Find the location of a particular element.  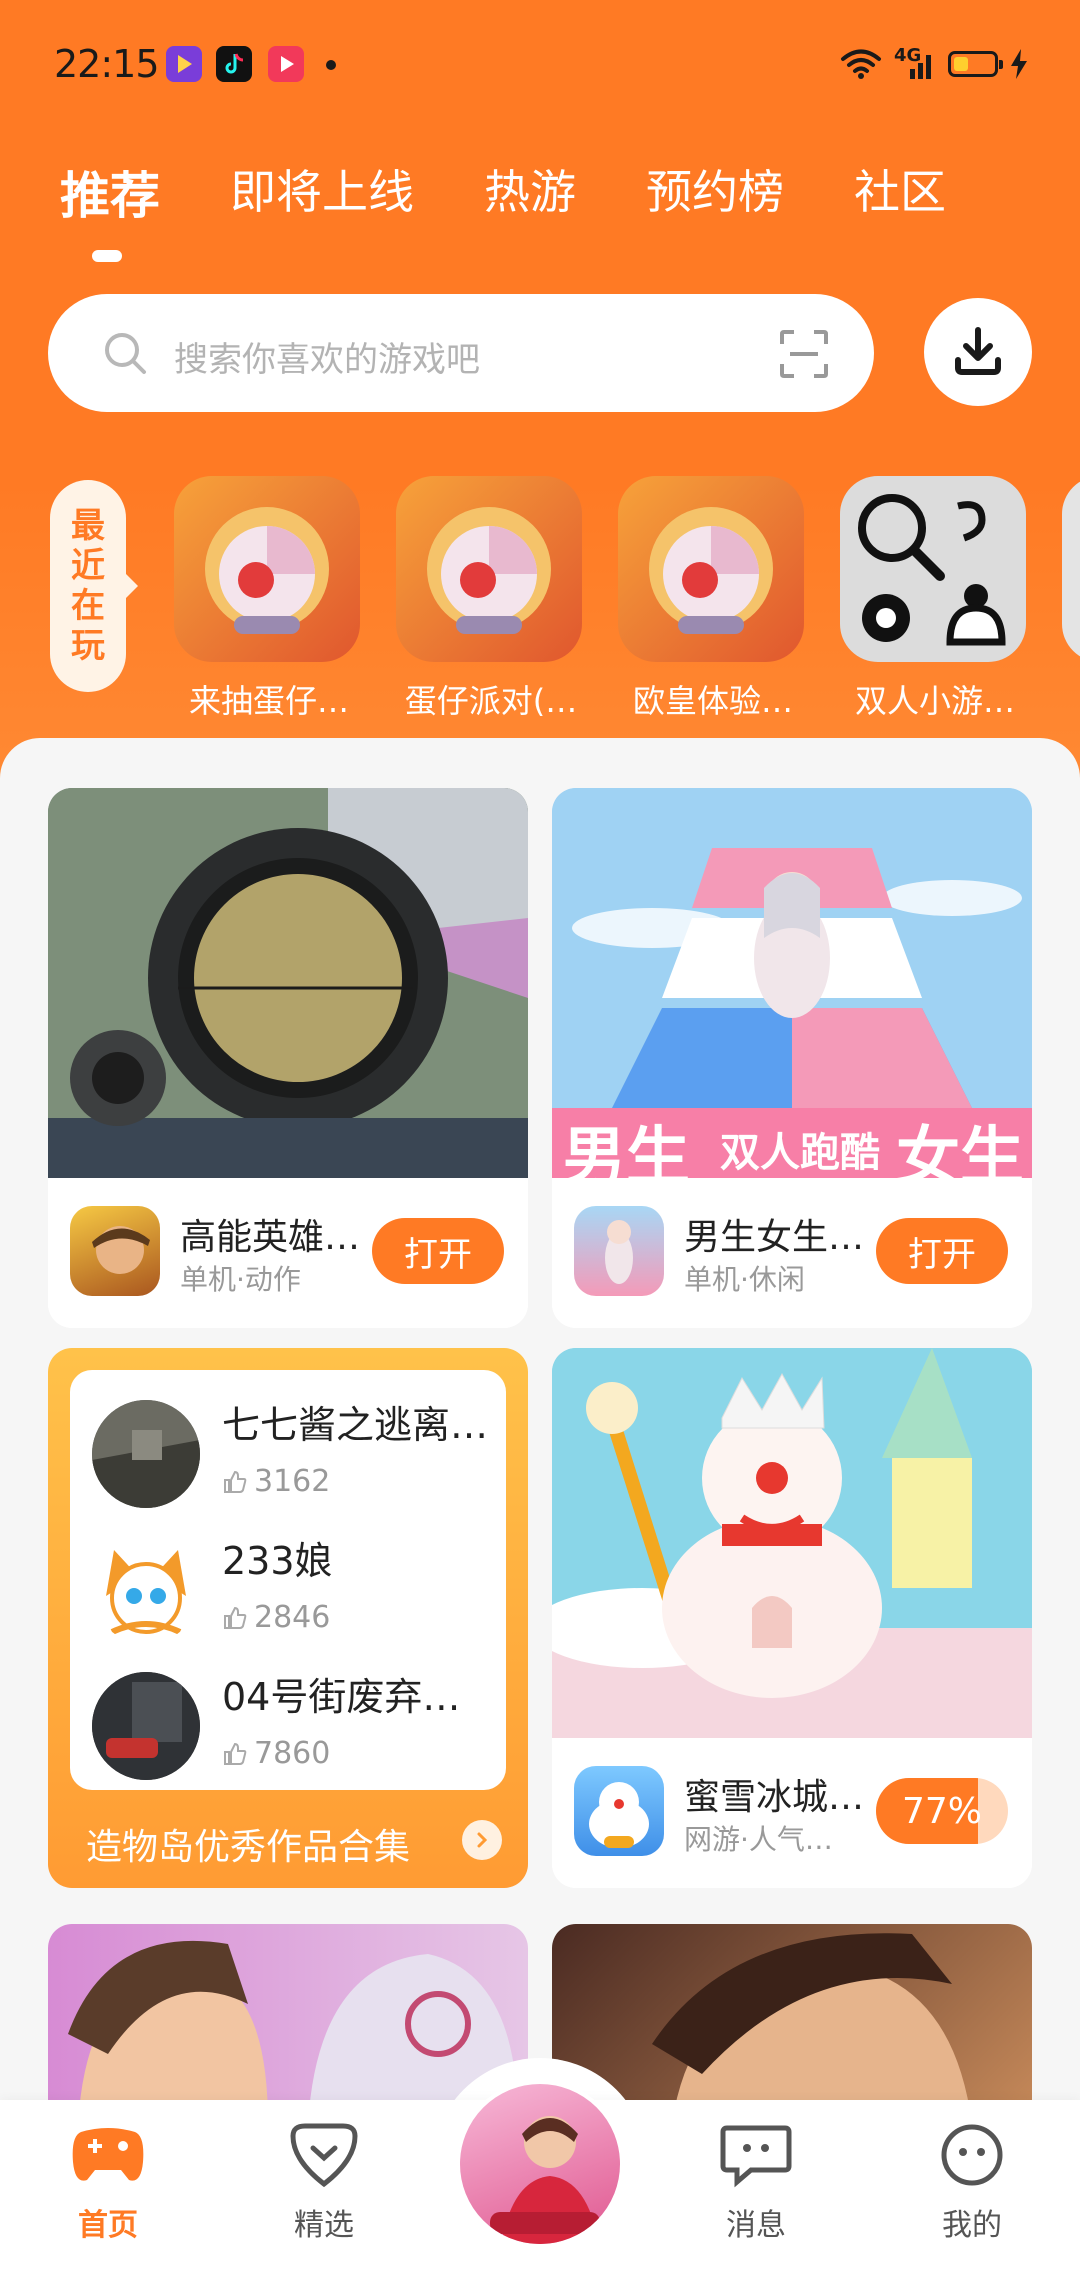

search-bar: 搜索你喜欢的游戏吧 is located at coordinates (461, 353).